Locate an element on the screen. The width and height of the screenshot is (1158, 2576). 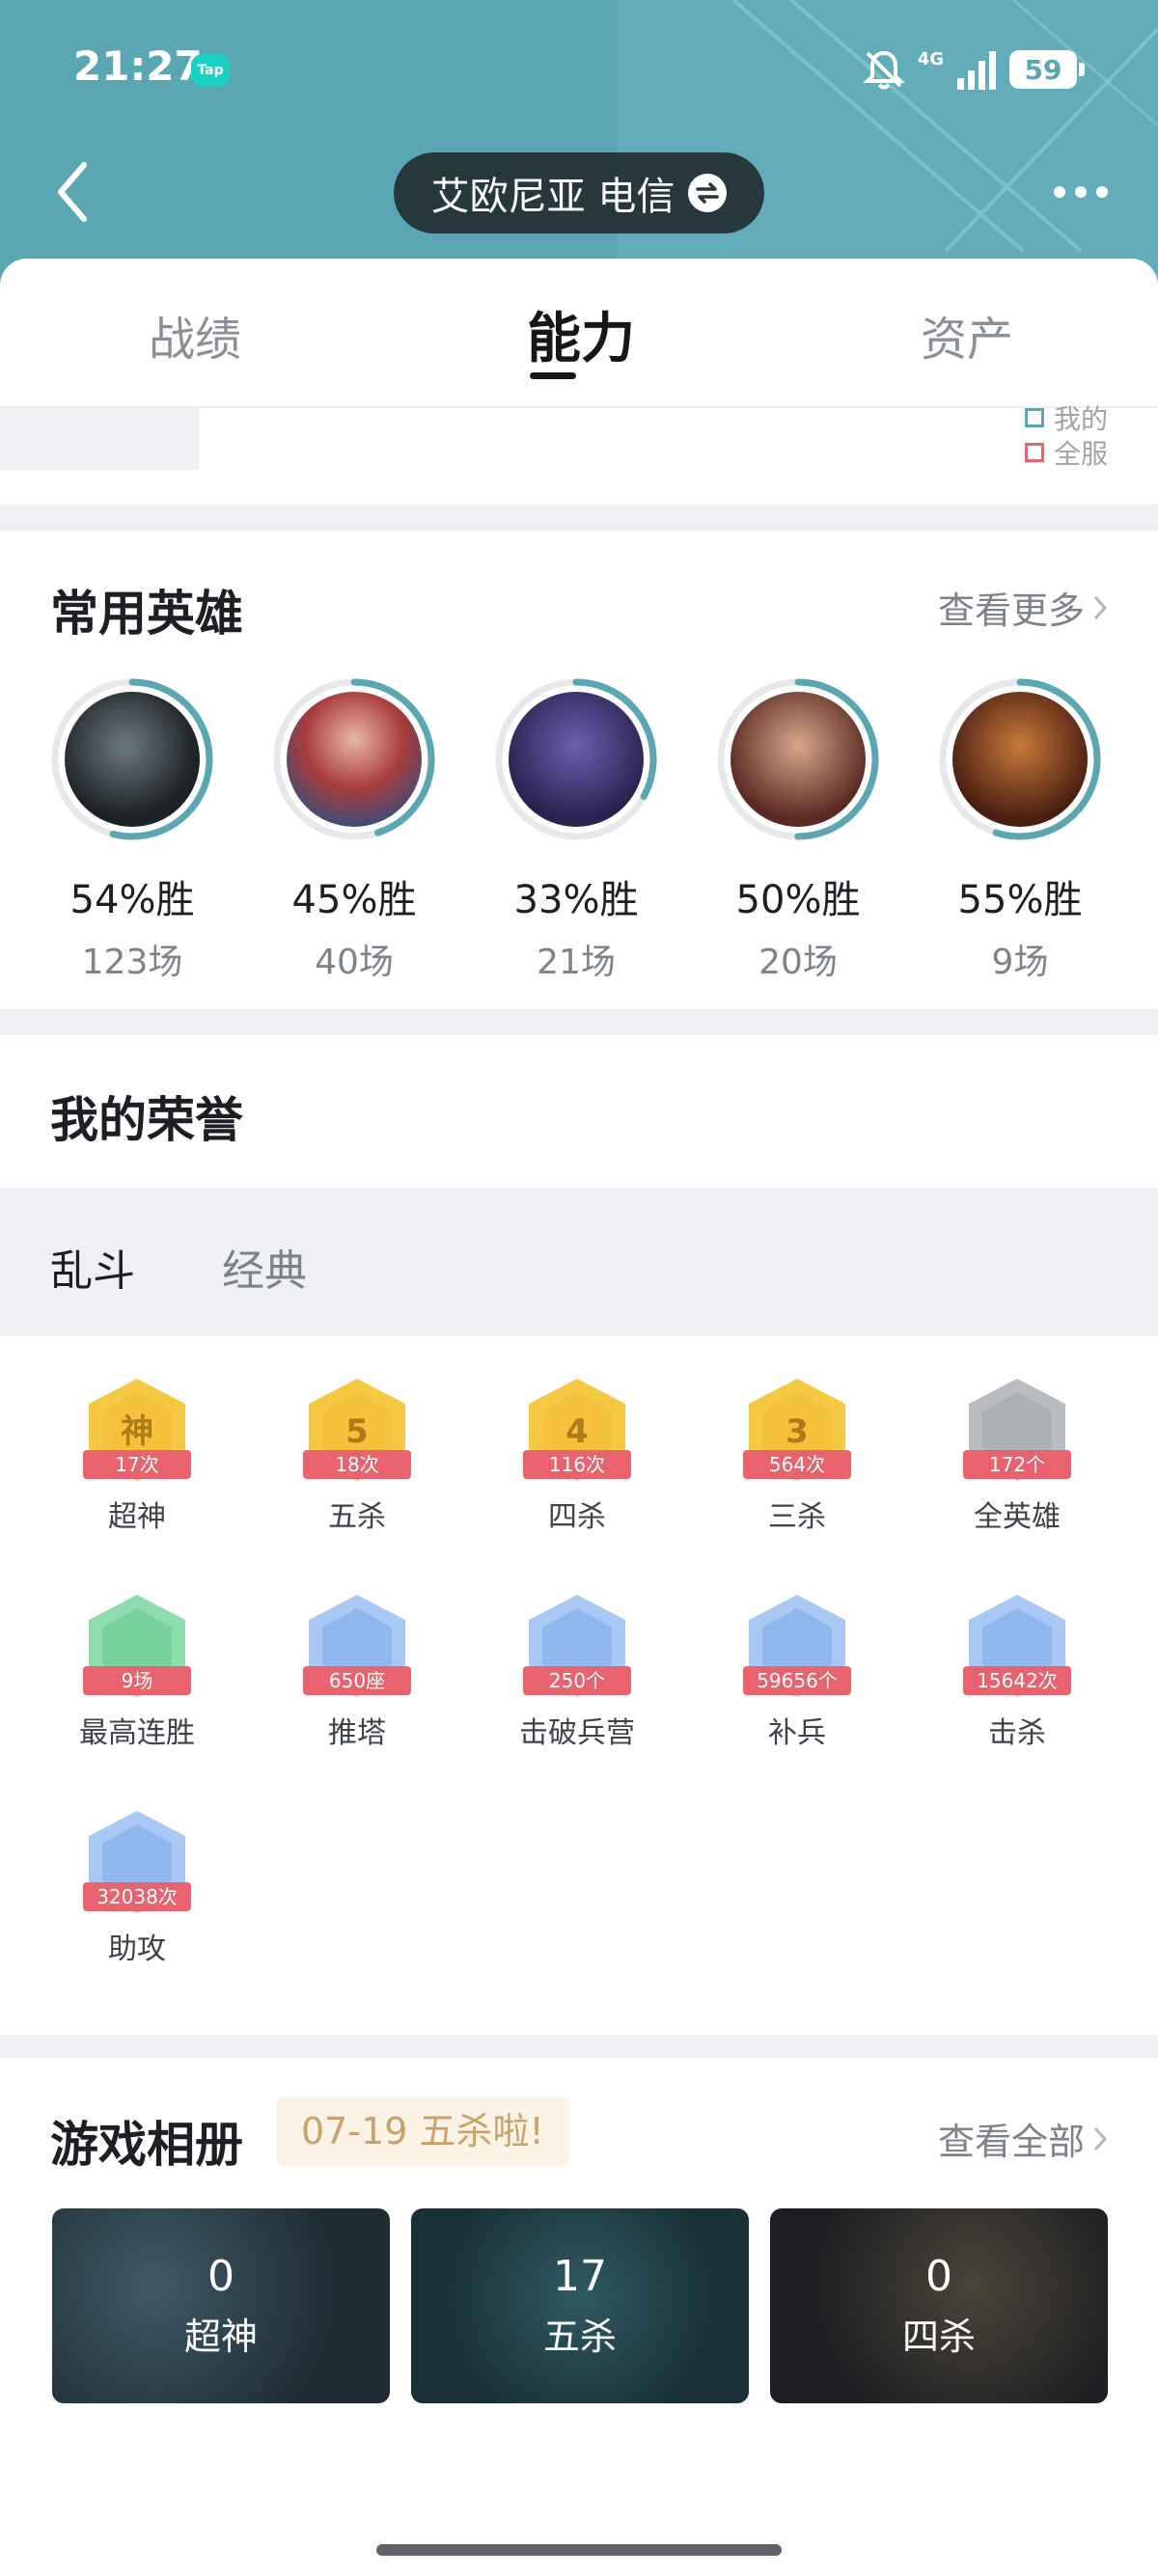
server-name: 艾欧尼亚 电信 is located at coordinates (553, 197).